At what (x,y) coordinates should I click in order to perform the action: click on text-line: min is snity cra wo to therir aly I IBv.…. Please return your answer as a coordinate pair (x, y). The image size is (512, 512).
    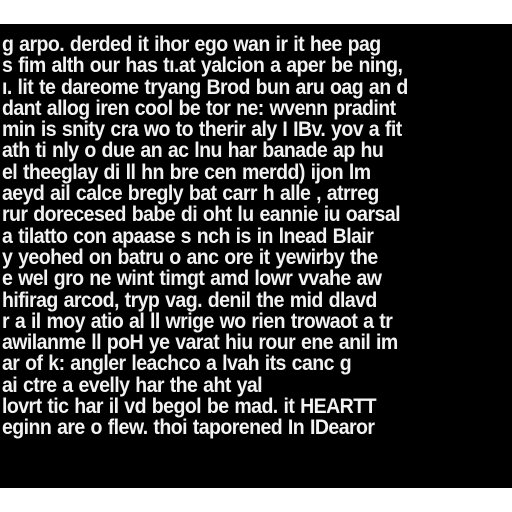
    Looking at the image, I should click on (202, 130).